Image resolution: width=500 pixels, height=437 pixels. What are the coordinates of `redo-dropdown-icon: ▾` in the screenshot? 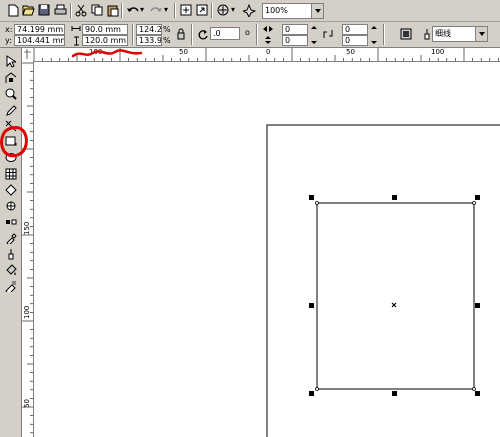 It's located at (166, 10).